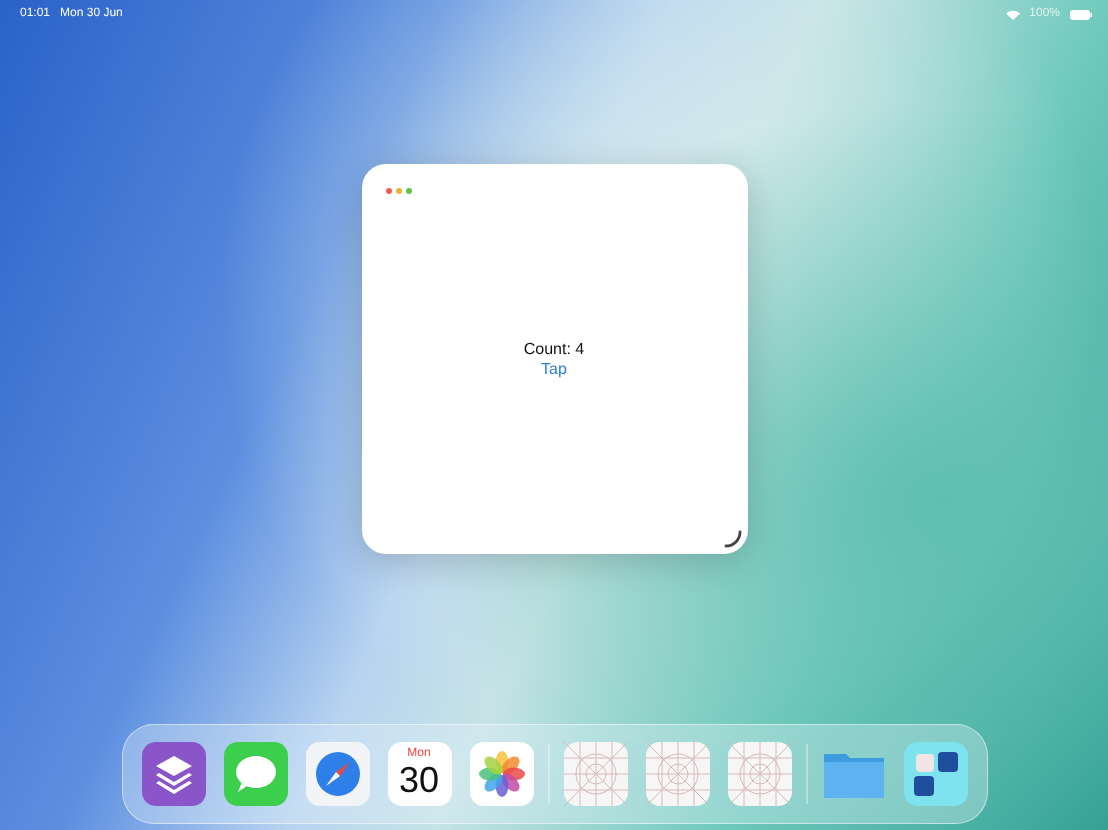 Image resolution: width=1108 pixels, height=830 pixels. Describe the element at coordinates (388, 191) in the screenshot. I see `close-dot` at that location.